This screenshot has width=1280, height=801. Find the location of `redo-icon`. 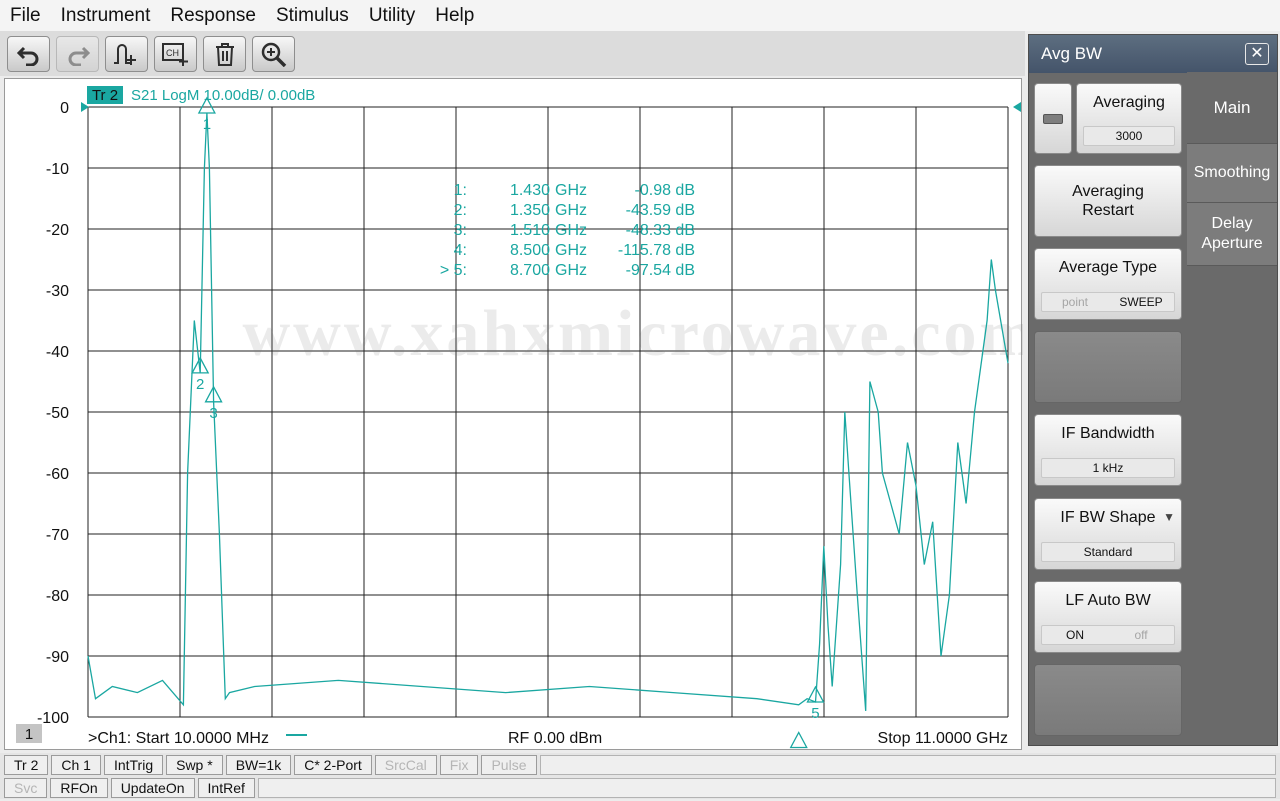

redo-icon is located at coordinates (79, 56).